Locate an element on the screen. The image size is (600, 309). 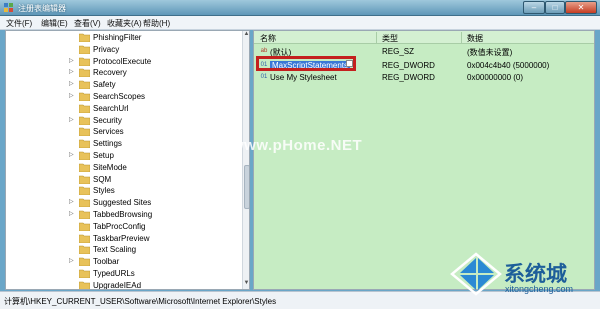
scroll-thumb is located at coordinates (246, 187).